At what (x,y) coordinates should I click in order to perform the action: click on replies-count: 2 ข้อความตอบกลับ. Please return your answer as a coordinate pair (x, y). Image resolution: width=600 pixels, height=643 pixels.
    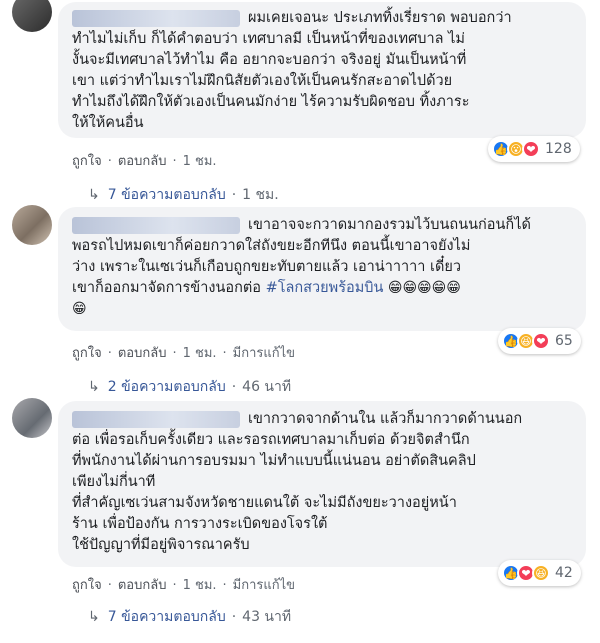
    Looking at the image, I should click on (167, 387).